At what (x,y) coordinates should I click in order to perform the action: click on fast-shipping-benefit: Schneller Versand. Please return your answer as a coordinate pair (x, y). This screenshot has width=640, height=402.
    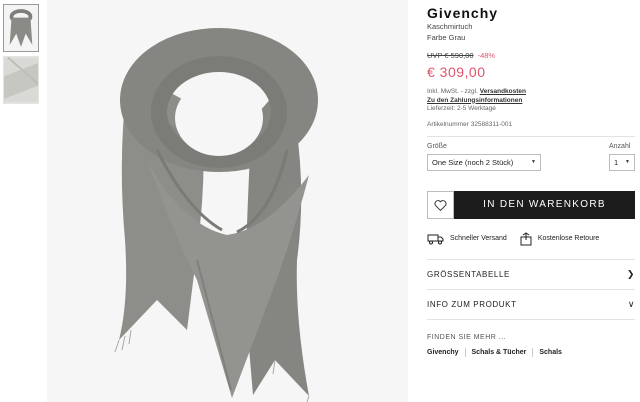
    Looking at the image, I should click on (467, 239).